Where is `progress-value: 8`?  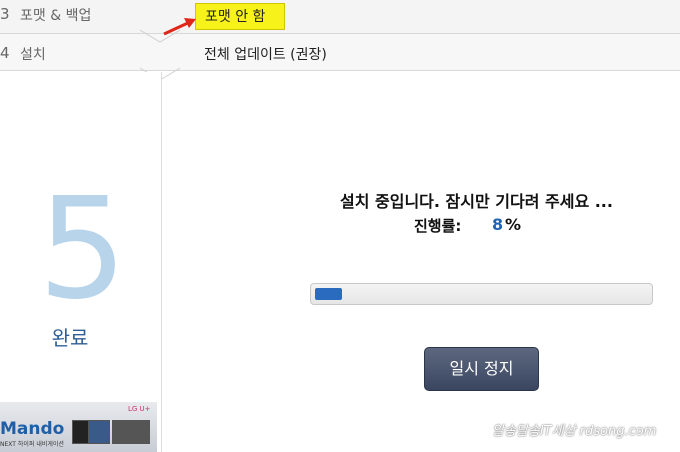 progress-value: 8 is located at coordinates (498, 224).